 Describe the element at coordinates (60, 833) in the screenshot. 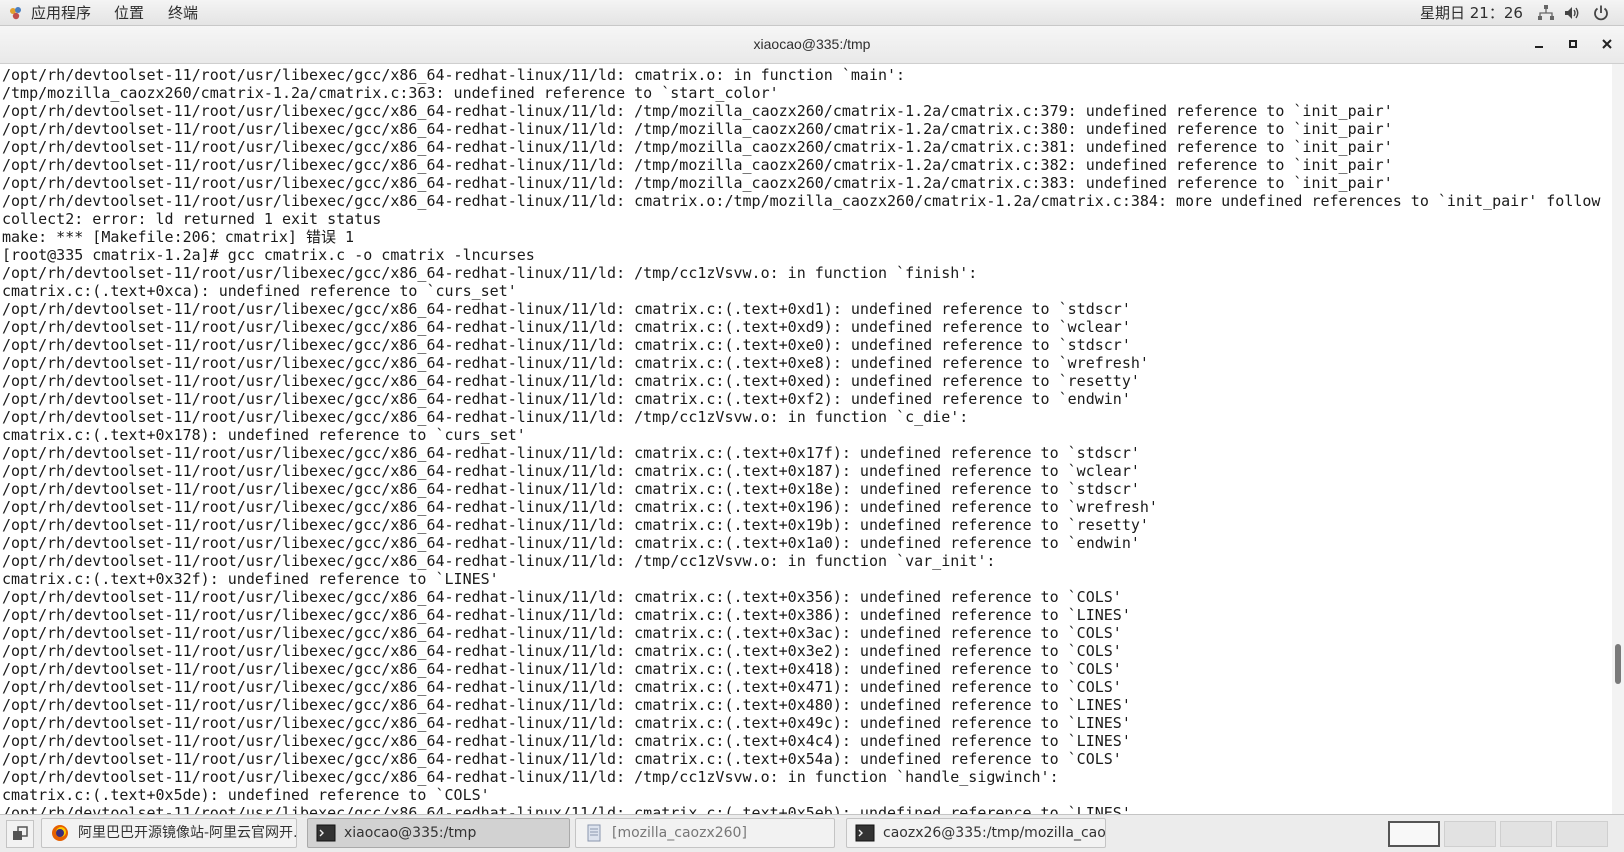

I see `firefox-icon` at that location.